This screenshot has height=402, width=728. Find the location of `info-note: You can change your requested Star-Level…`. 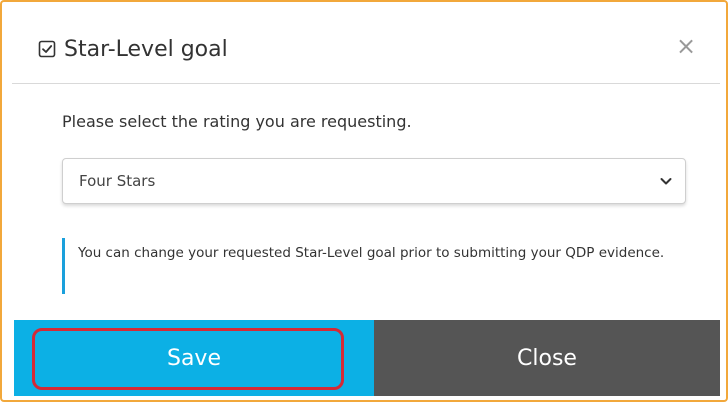

info-note: You can change your requested Star-Level… is located at coordinates (377, 266).